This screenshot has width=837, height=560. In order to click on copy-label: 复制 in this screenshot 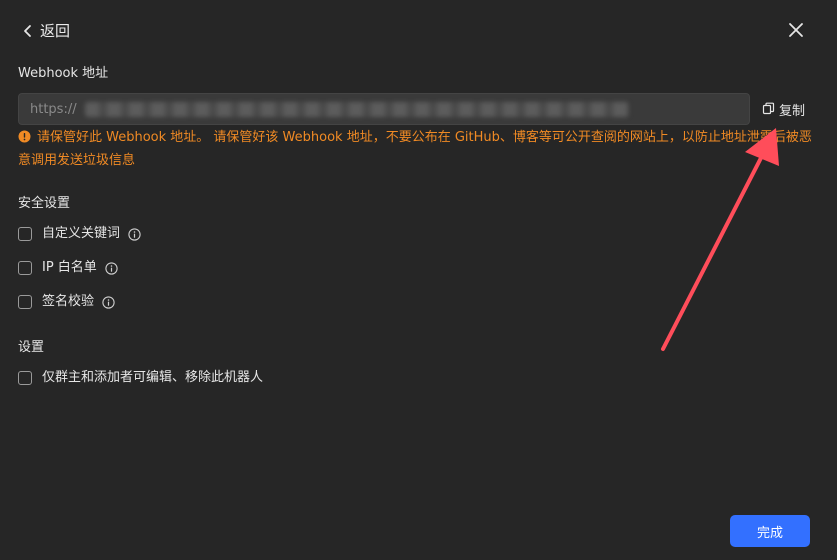, I will do `click(792, 111)`.